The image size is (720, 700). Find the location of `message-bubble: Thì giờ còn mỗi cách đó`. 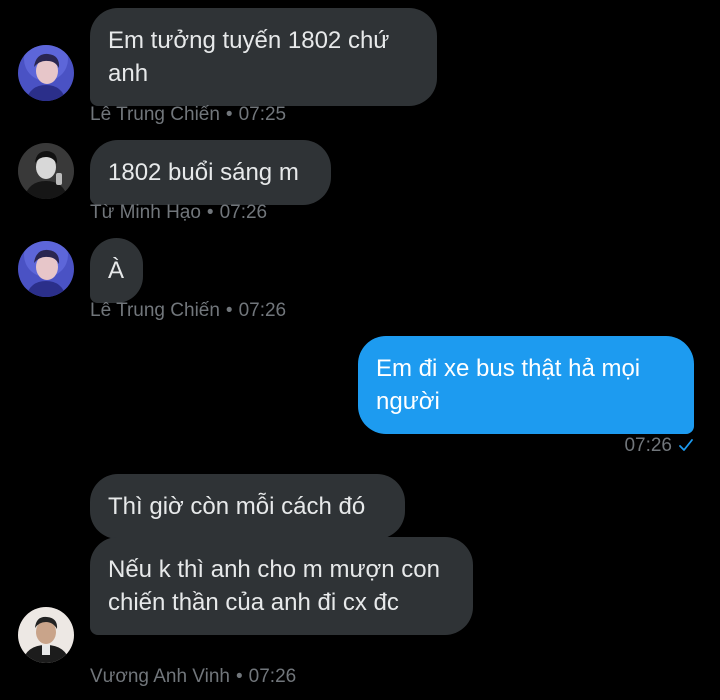

message-bubble: Thì giờ còn mỗi cách đó is located at coordinates (247, 506).